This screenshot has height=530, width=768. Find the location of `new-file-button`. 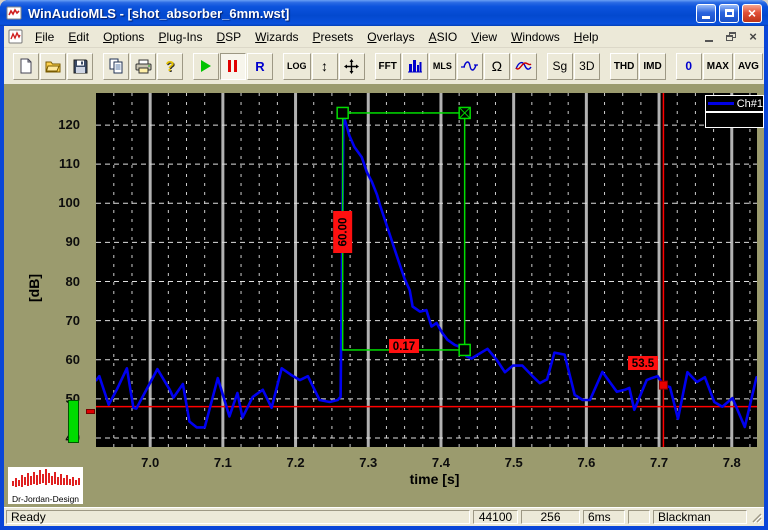

new-file-button is located at coordinates (26, 66).